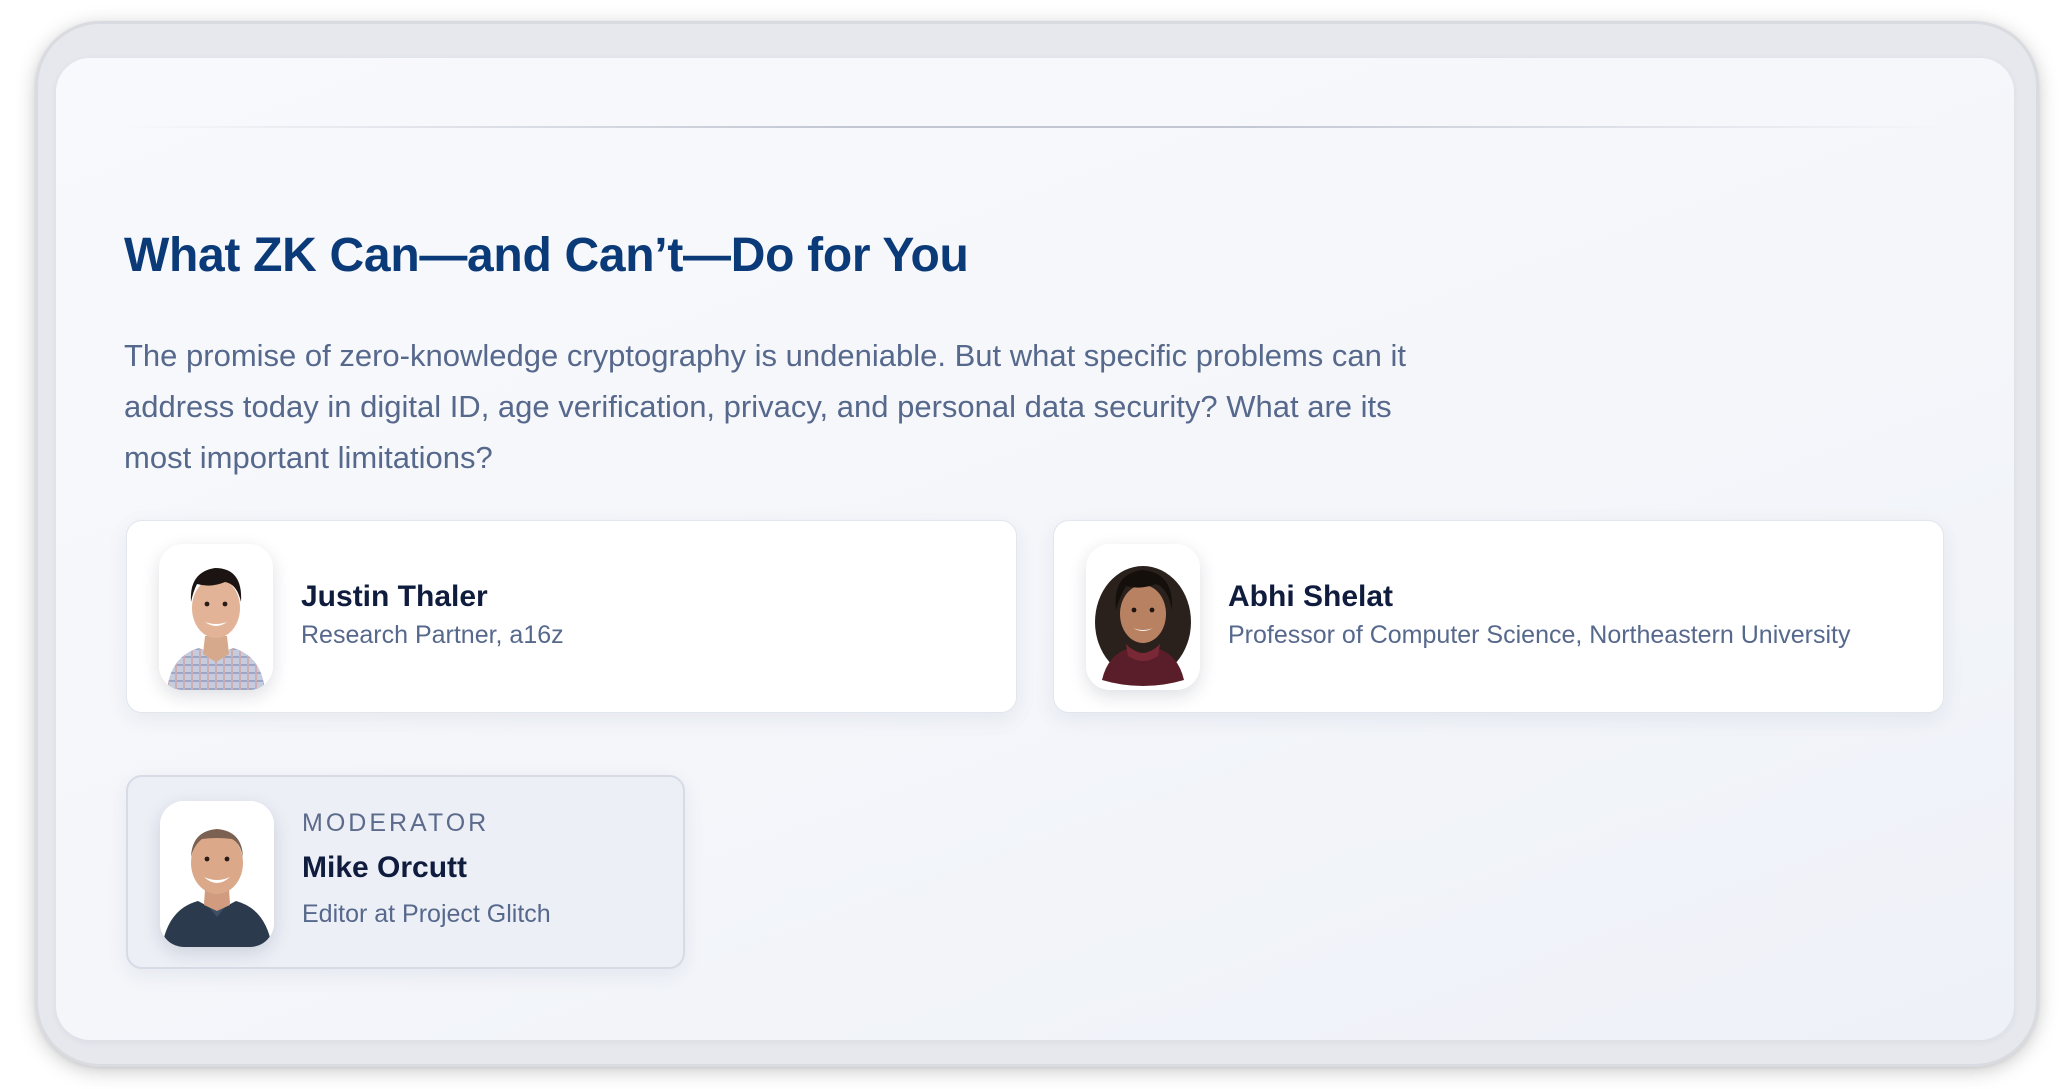 The image size is (2068, 1089). What do you see at coordinates (571, 616) in the screenshot?
I see `speaker-card-justin-thaler: Justin Thaler Research Partner, a16z` at bounding box center [571, 616].